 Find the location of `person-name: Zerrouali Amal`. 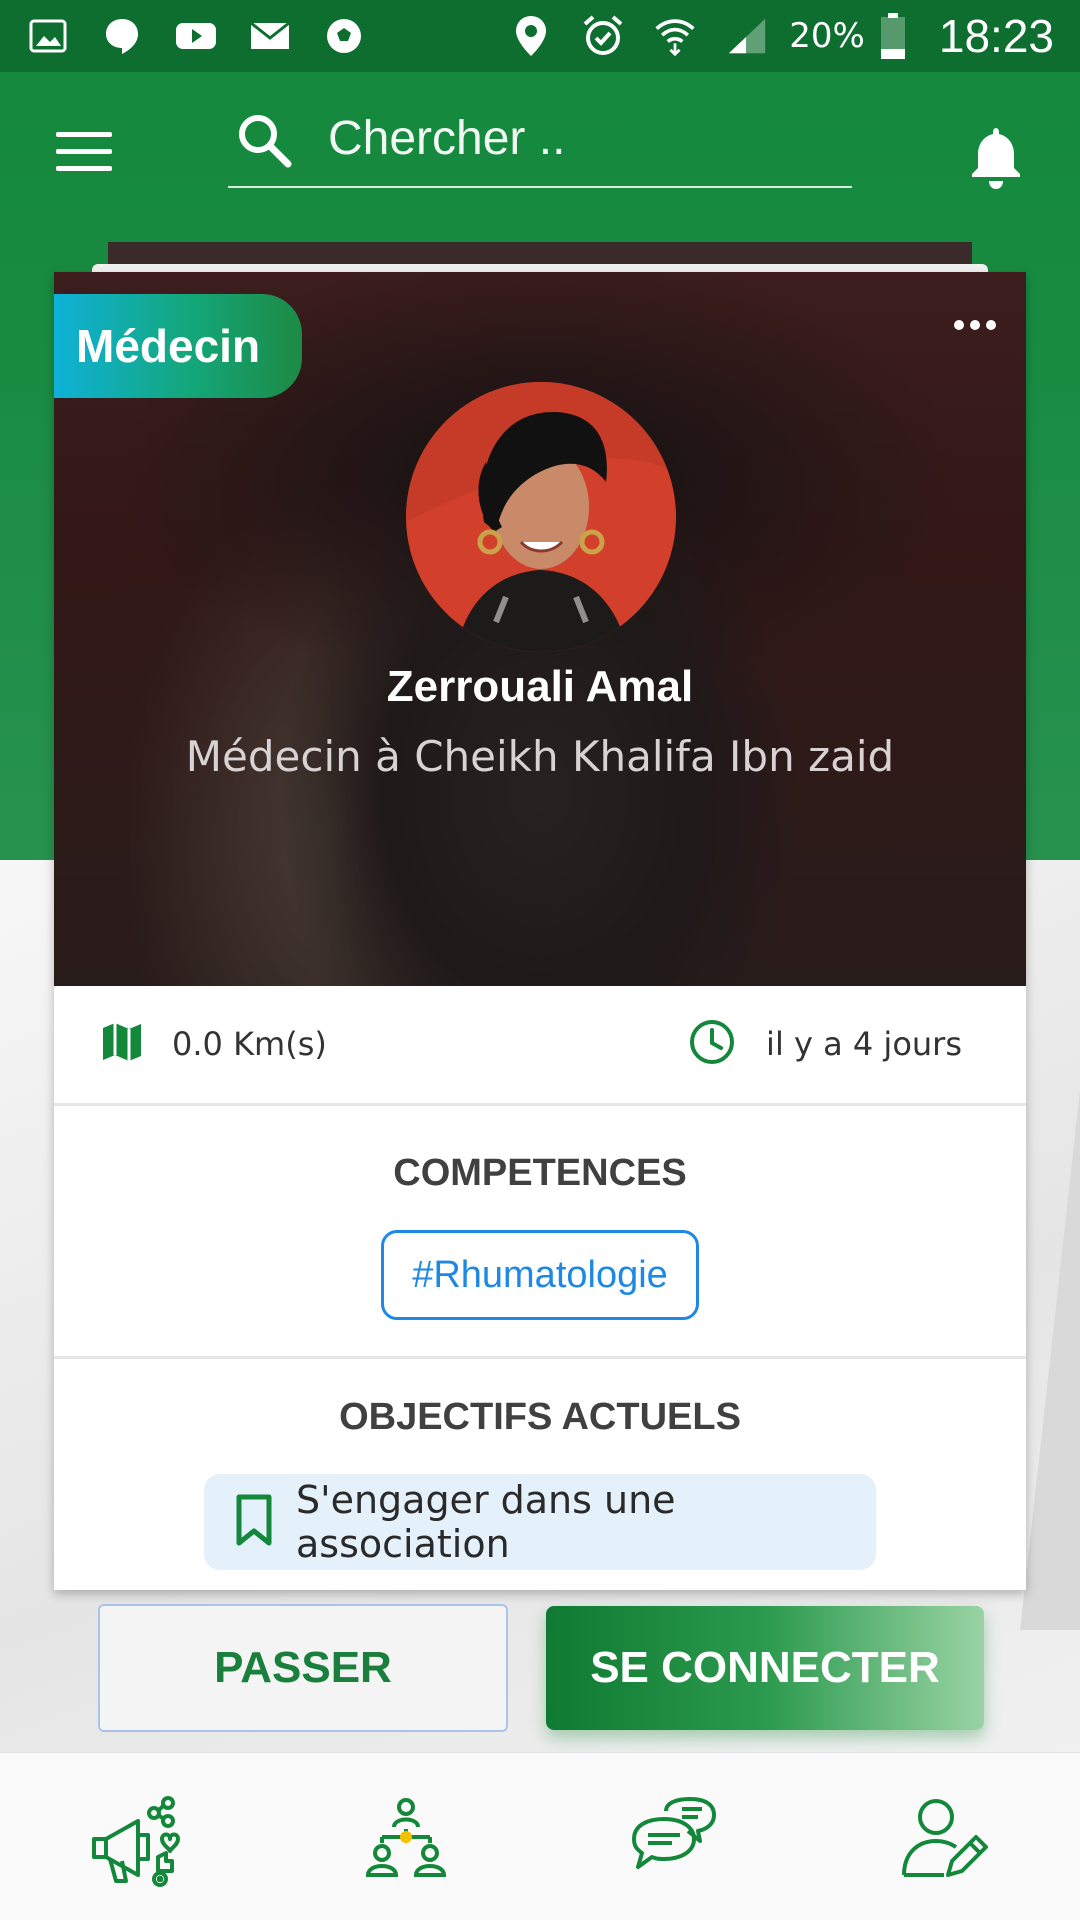

person-name: Zerrouali Amal is located at coordinates (540, 686).